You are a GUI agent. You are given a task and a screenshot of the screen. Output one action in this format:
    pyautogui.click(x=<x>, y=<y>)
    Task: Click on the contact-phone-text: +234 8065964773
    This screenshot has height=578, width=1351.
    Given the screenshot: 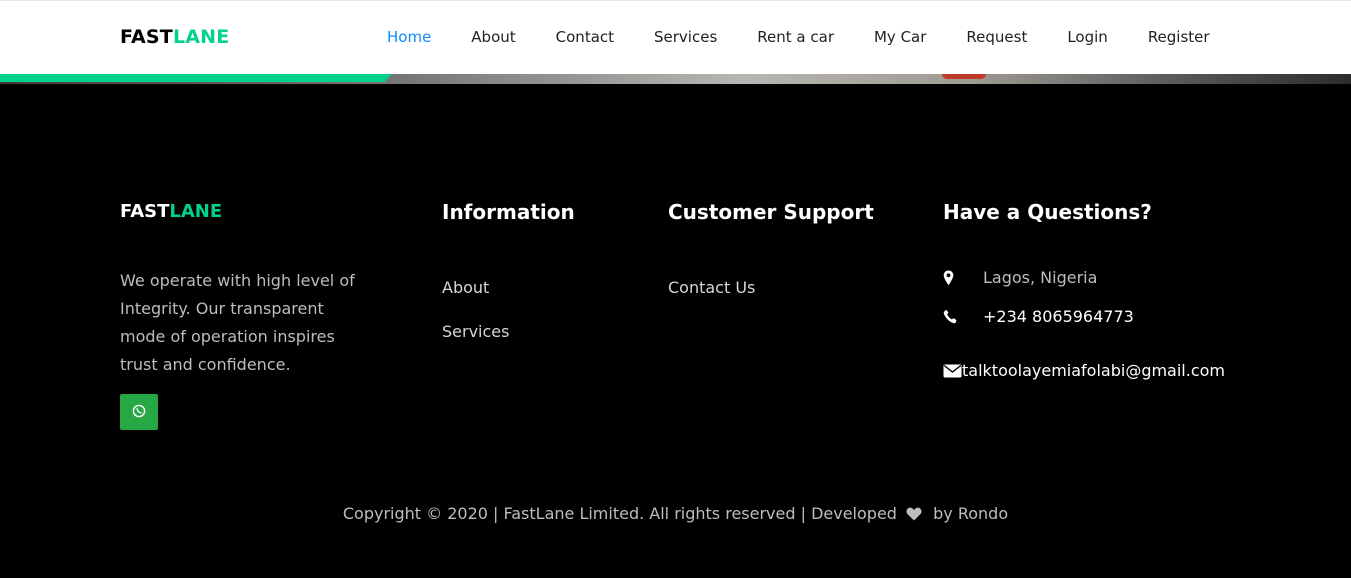 What is the action you would take?
    pyautogui.click(x=1058, y=316)
    